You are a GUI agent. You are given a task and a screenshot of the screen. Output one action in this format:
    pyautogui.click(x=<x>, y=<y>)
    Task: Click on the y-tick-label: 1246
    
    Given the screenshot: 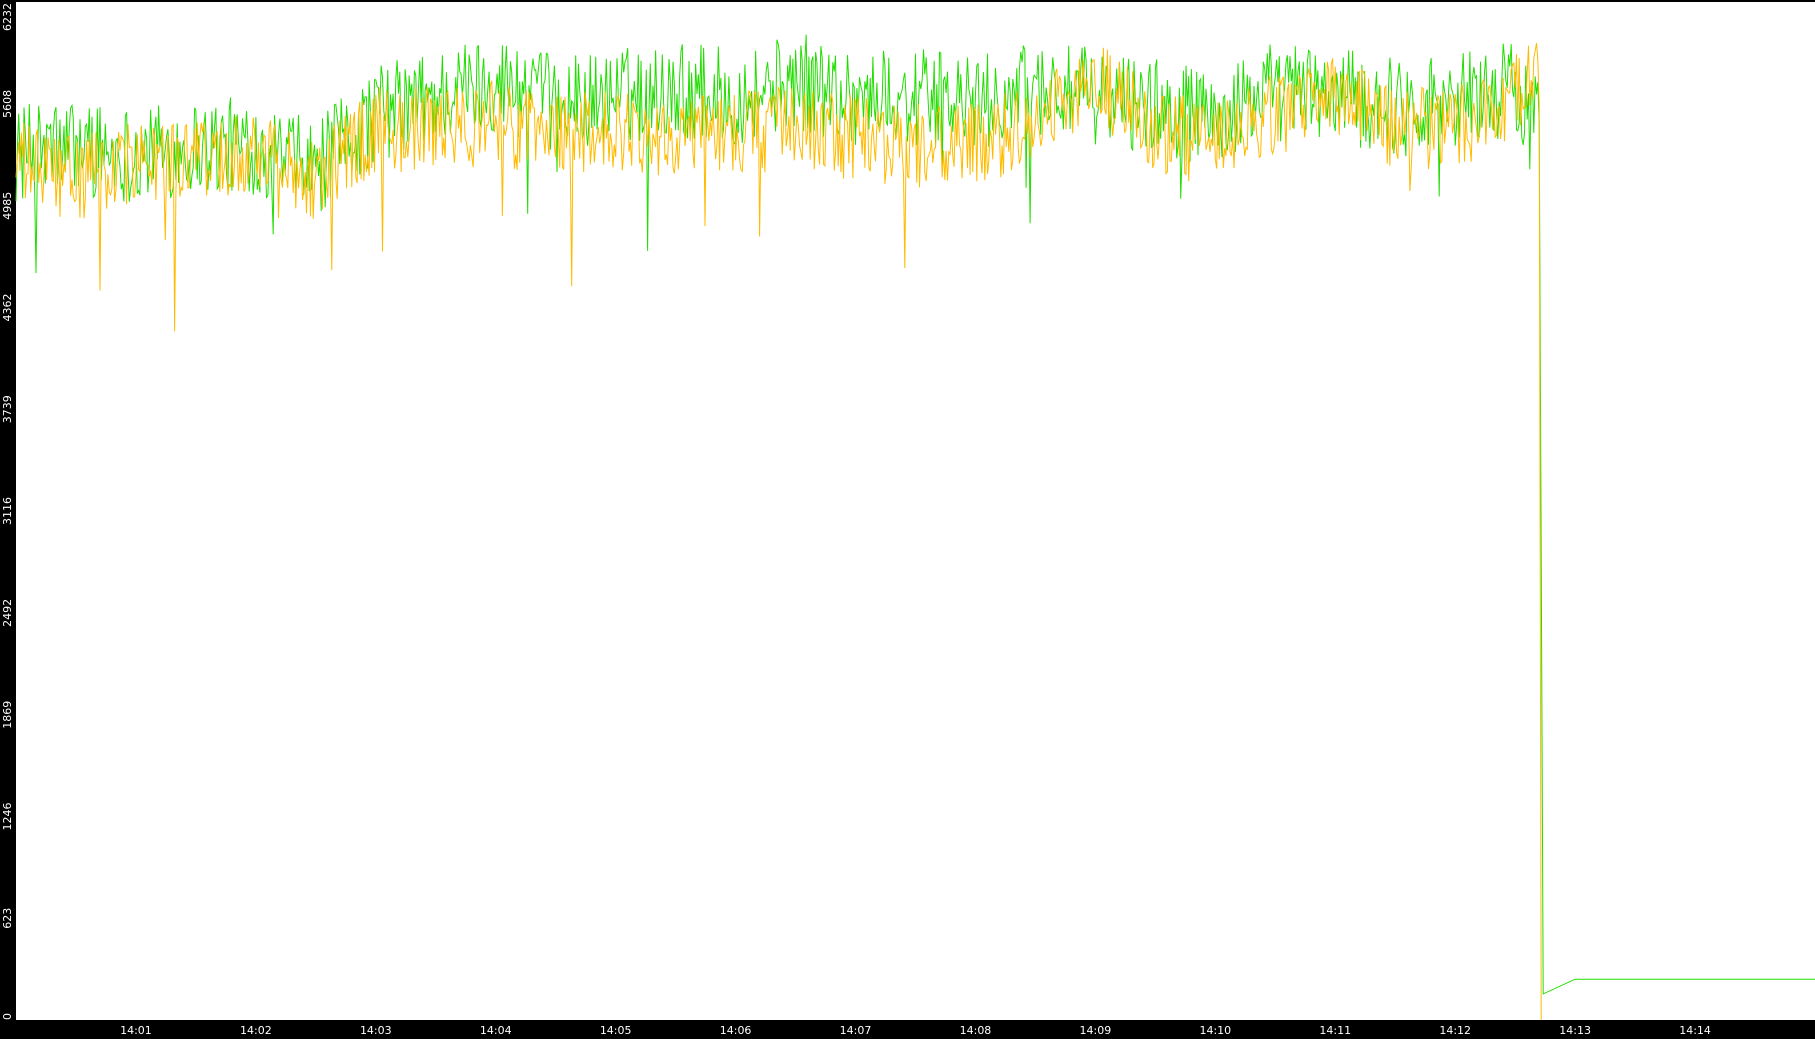 What is the action you would take?
    pyautogui.click(x=7, y=816)
    